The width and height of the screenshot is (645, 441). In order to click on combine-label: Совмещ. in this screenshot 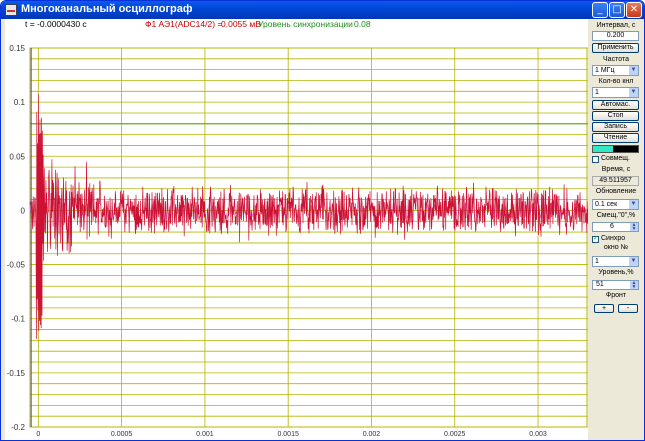, I will do `click(615, 158)`.